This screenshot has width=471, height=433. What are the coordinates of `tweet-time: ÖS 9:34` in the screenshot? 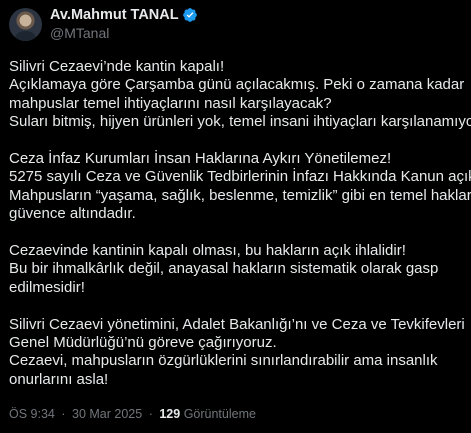 It's located at (32, 414).